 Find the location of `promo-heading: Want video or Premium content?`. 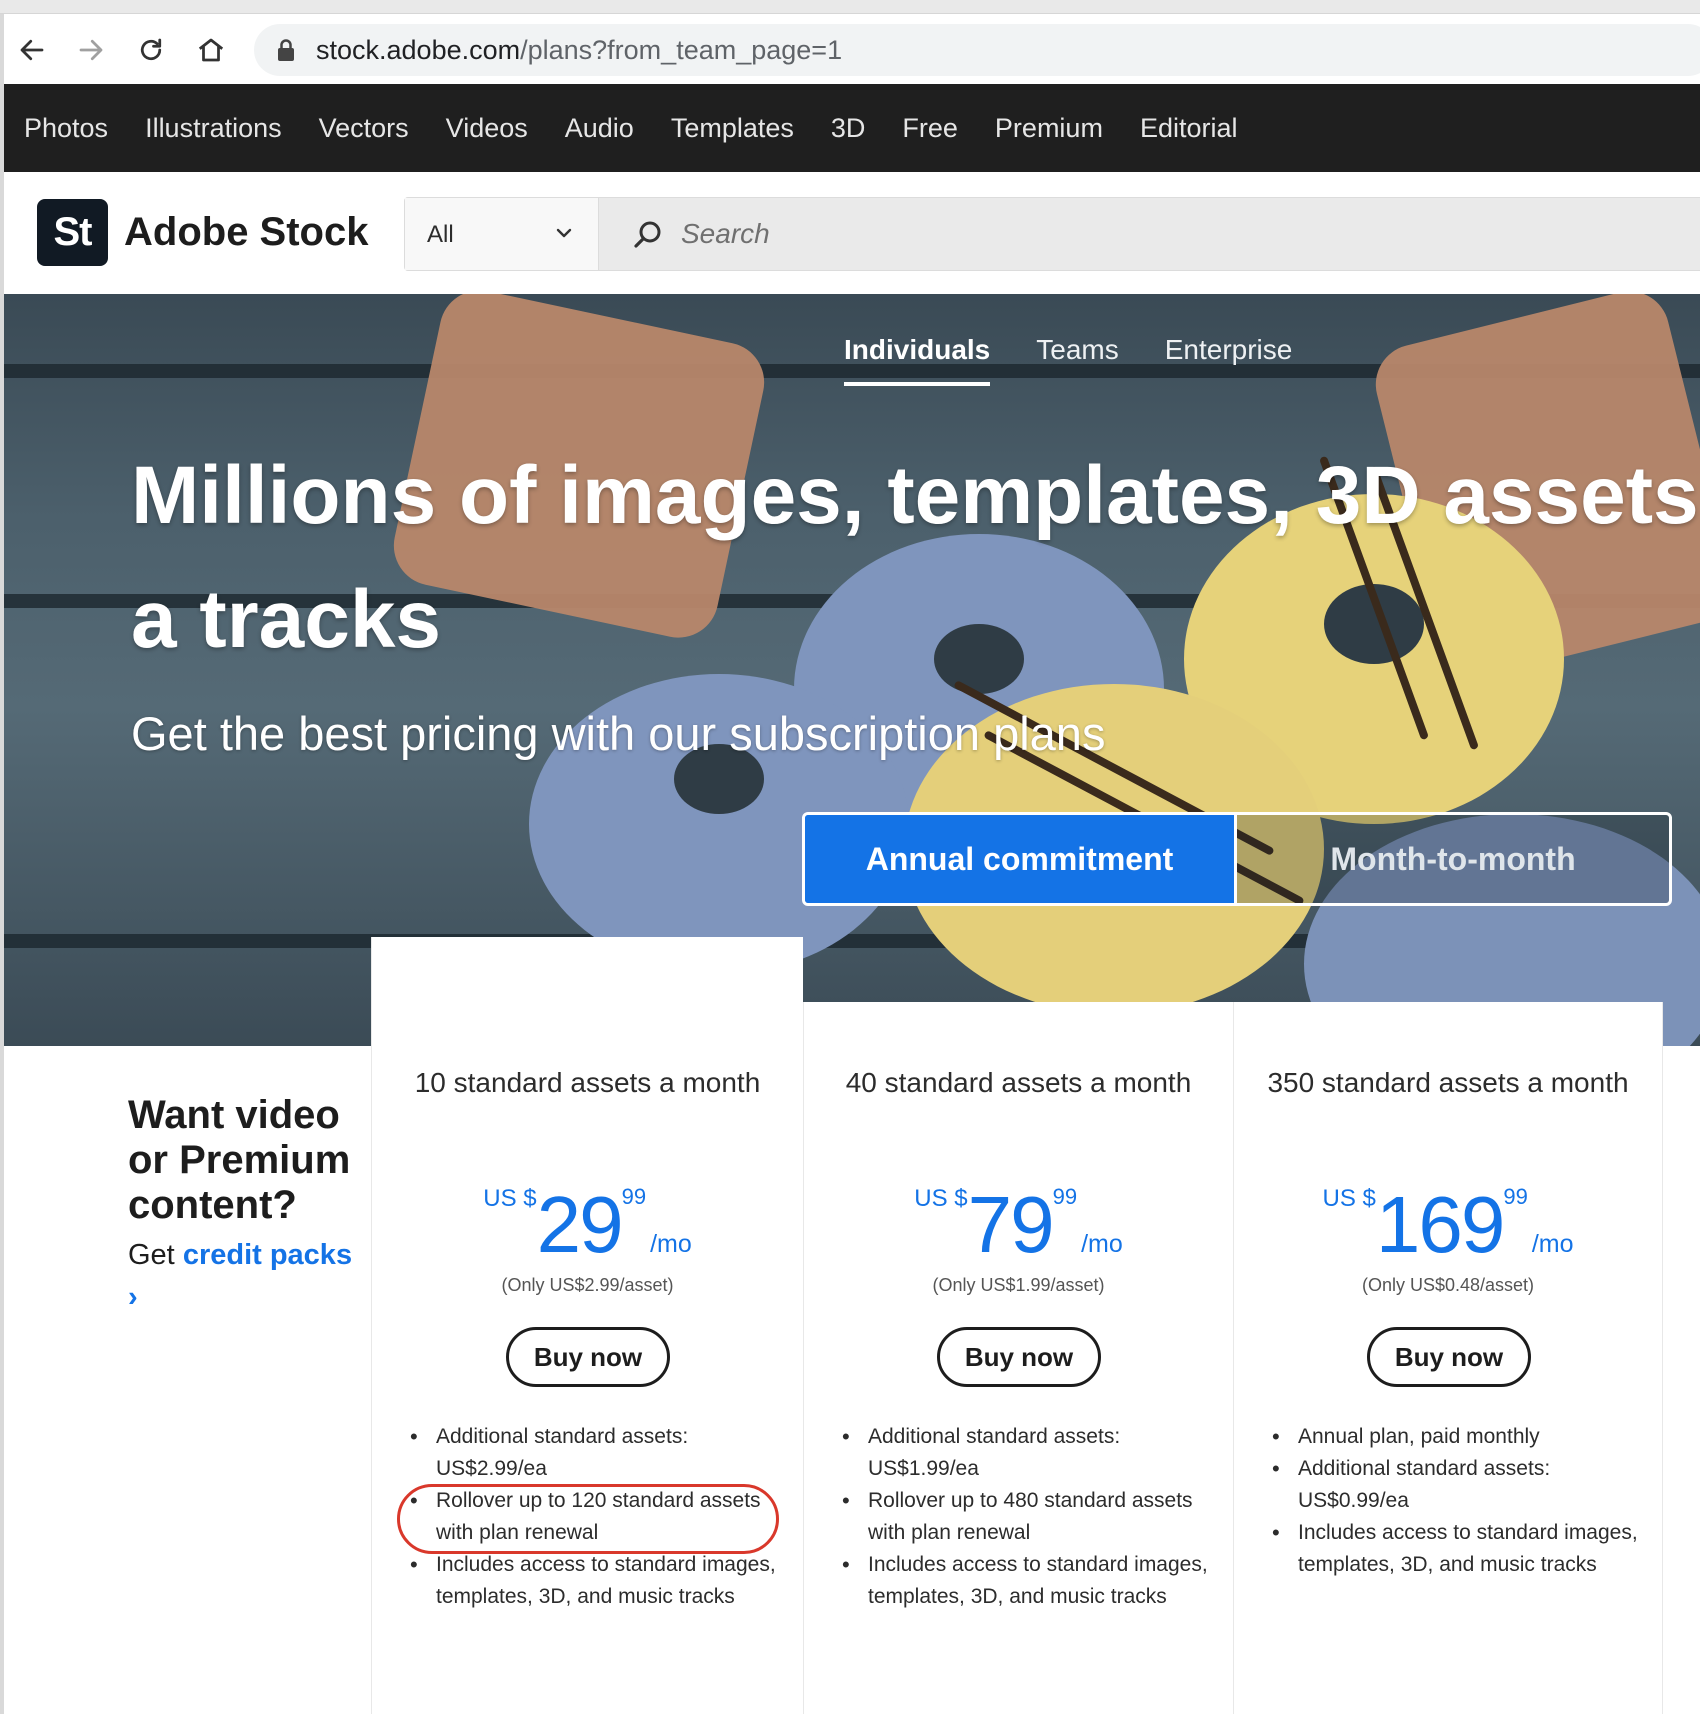

promo-heading: Want video or Premium content? is located at coordinates (239, 1160).